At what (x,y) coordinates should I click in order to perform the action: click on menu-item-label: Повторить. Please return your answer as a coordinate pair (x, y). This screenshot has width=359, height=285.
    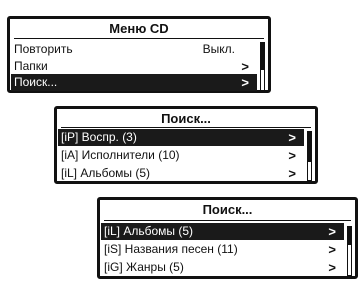
    Looking at the image, I should click on (43, 49).